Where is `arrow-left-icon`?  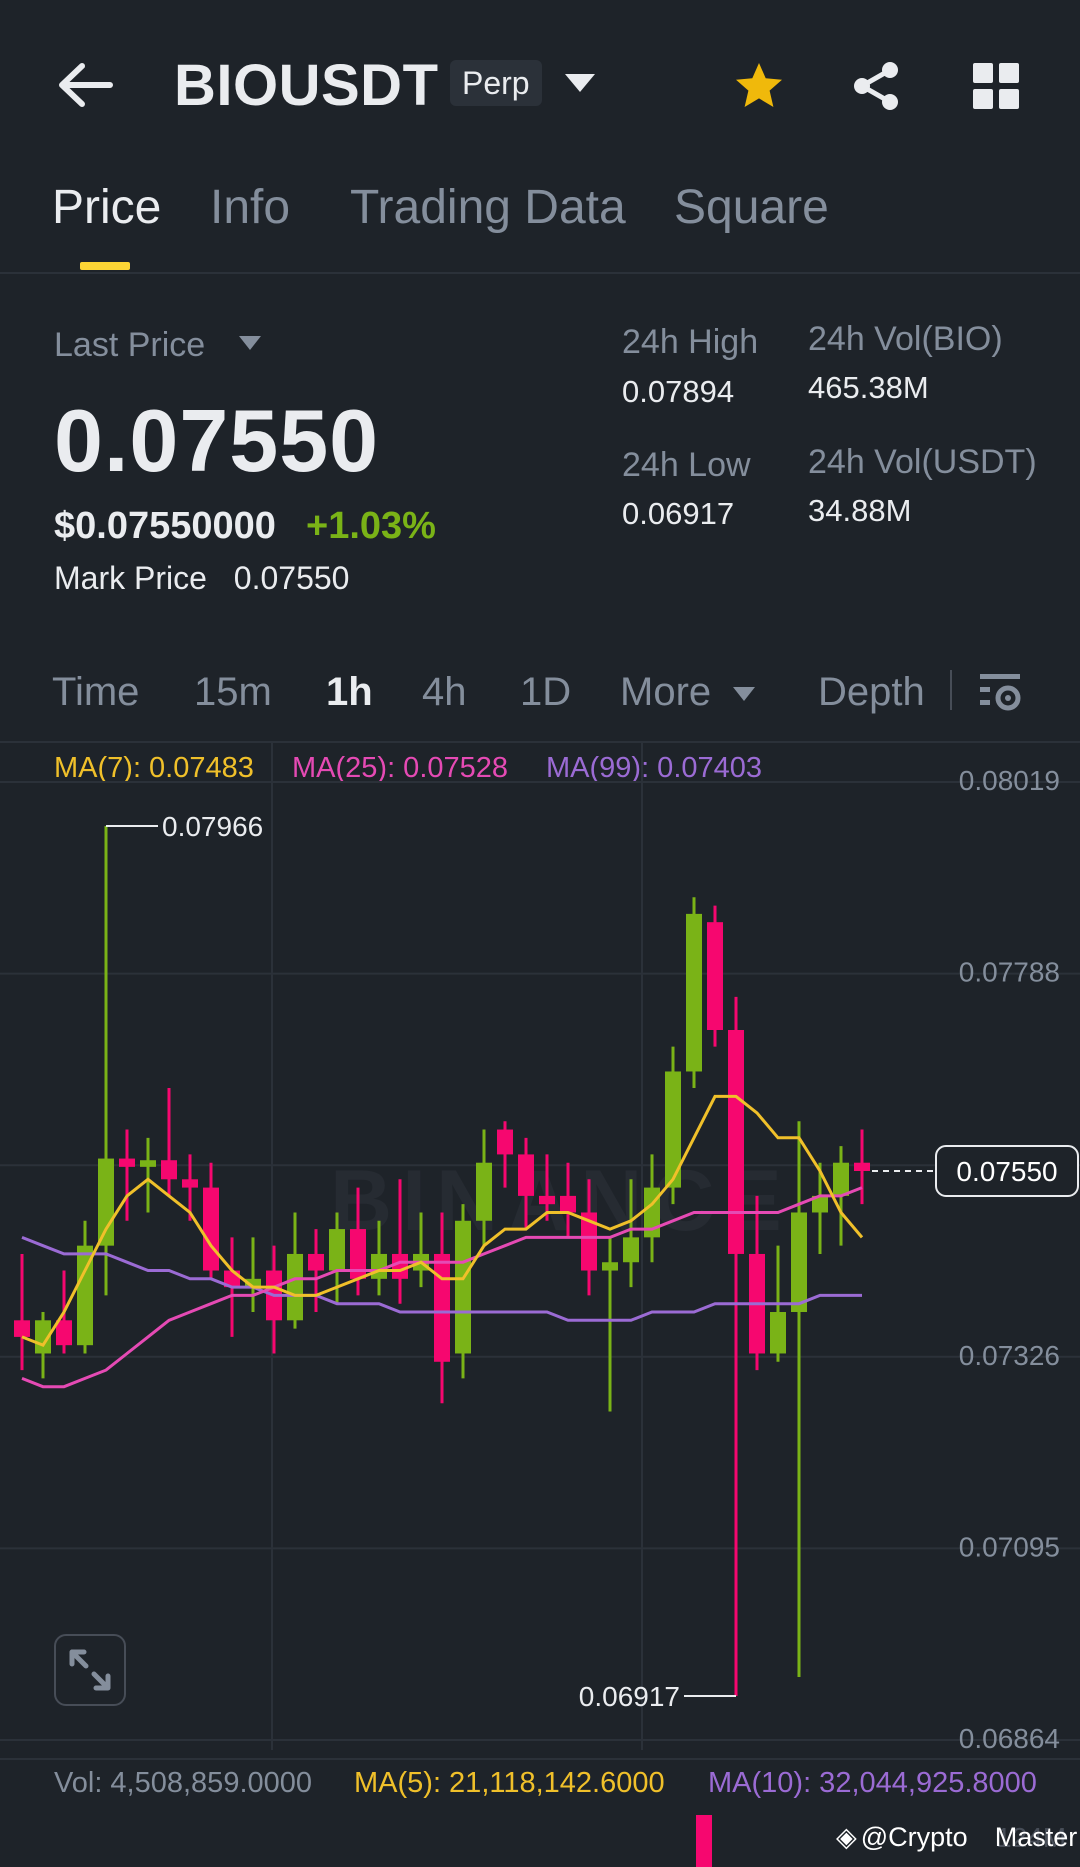 arrow-left-icon is located at coordinates (86, 85).